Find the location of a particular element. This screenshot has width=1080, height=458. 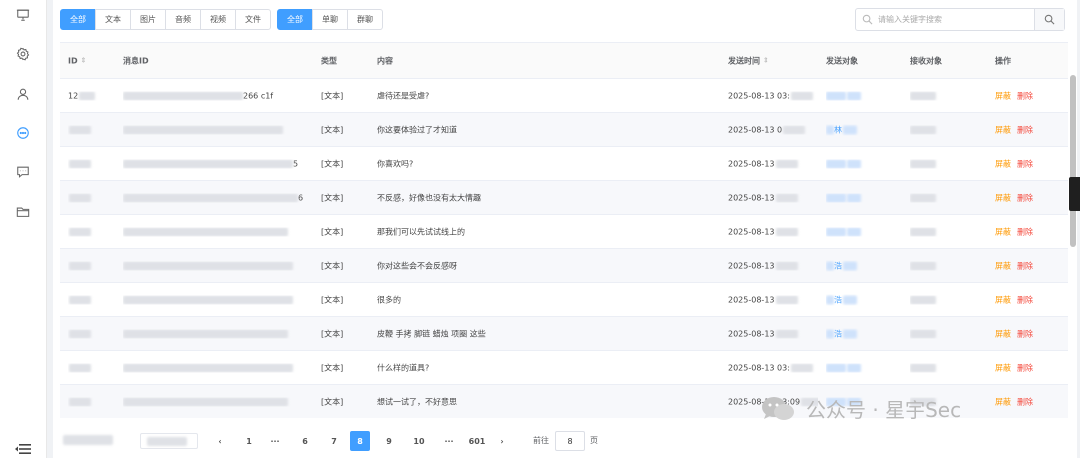

chat_type-filter-0: 全部 is located at coordinates (295, 19).